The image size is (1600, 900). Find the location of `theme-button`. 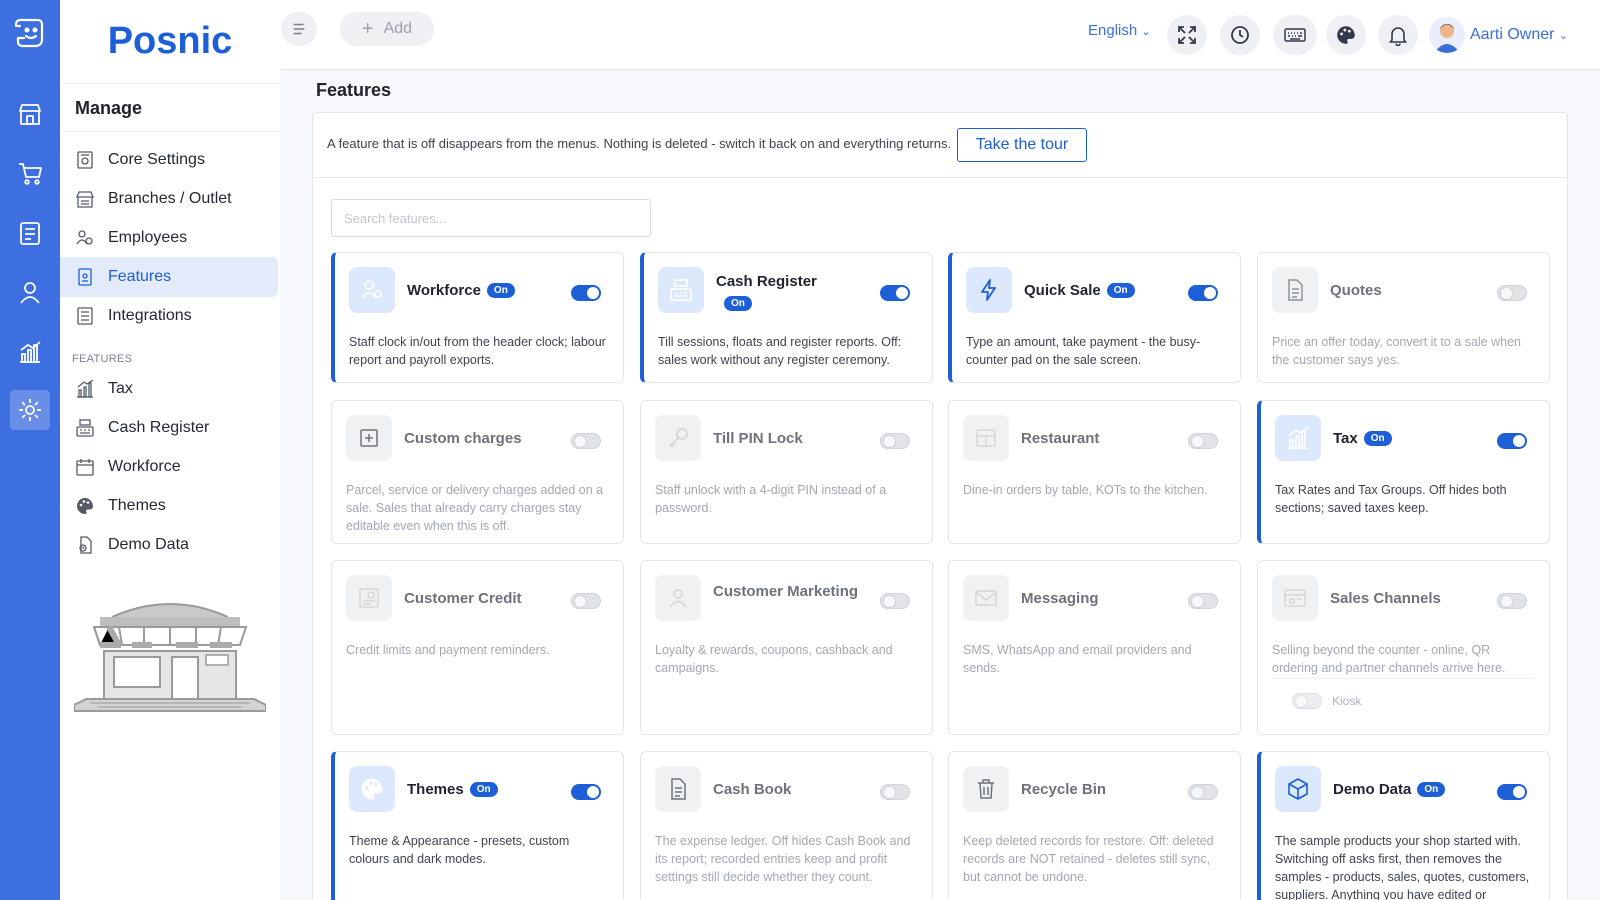

theme-button is located at coordinates (1346, 35).